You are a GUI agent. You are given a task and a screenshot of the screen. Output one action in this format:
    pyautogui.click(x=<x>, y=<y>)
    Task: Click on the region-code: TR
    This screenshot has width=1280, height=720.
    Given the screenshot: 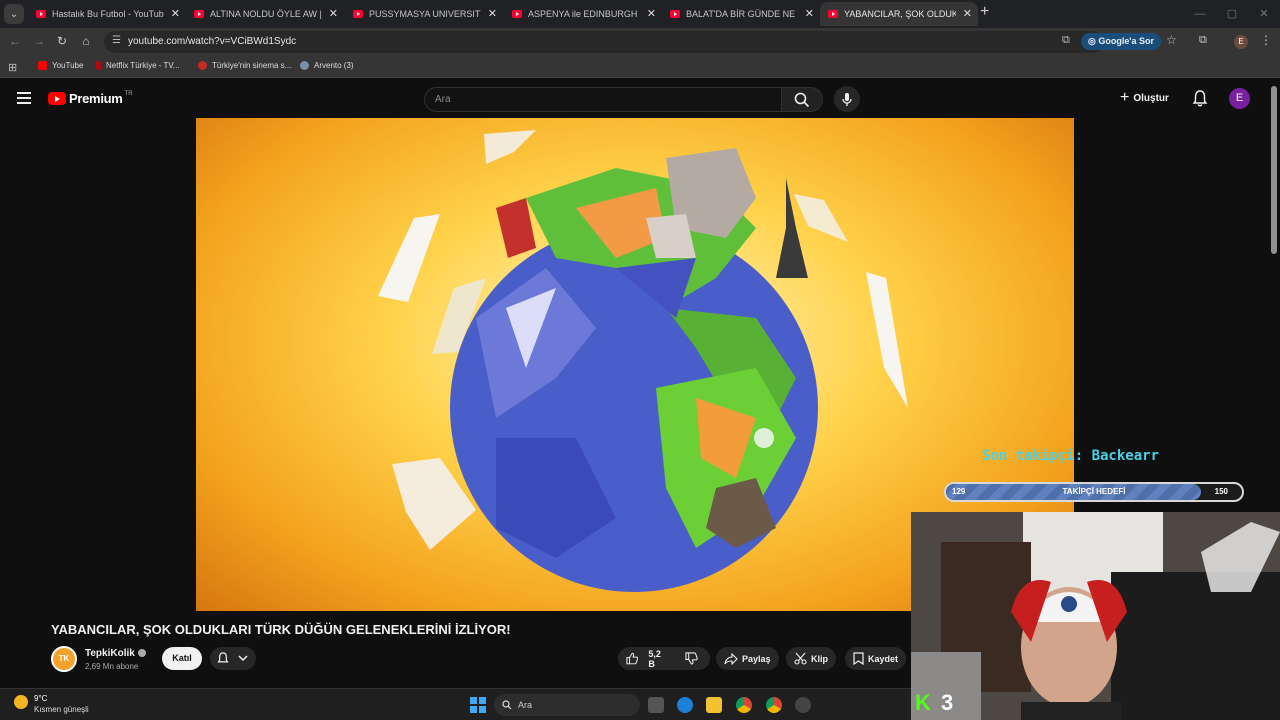 What is the action you would take?
    pyautogui.click(x=128, y=93)
    